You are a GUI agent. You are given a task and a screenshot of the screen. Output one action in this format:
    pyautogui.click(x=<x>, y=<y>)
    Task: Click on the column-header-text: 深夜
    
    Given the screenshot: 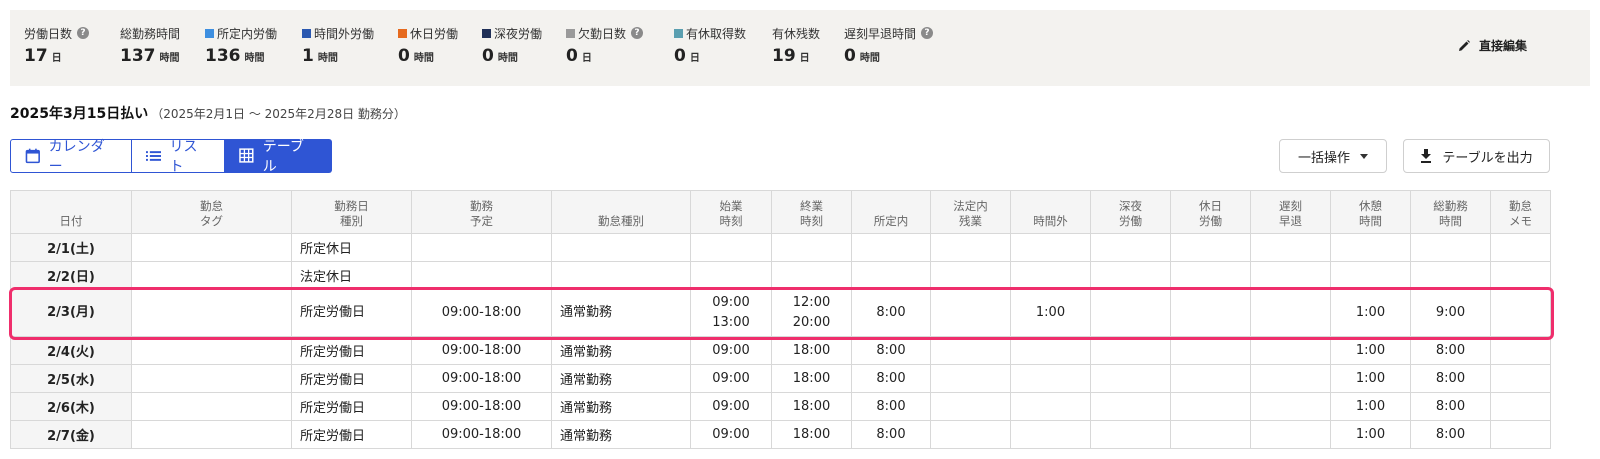 What is the action you would take?
    pyautogui.click(x=1130, y=206)
    